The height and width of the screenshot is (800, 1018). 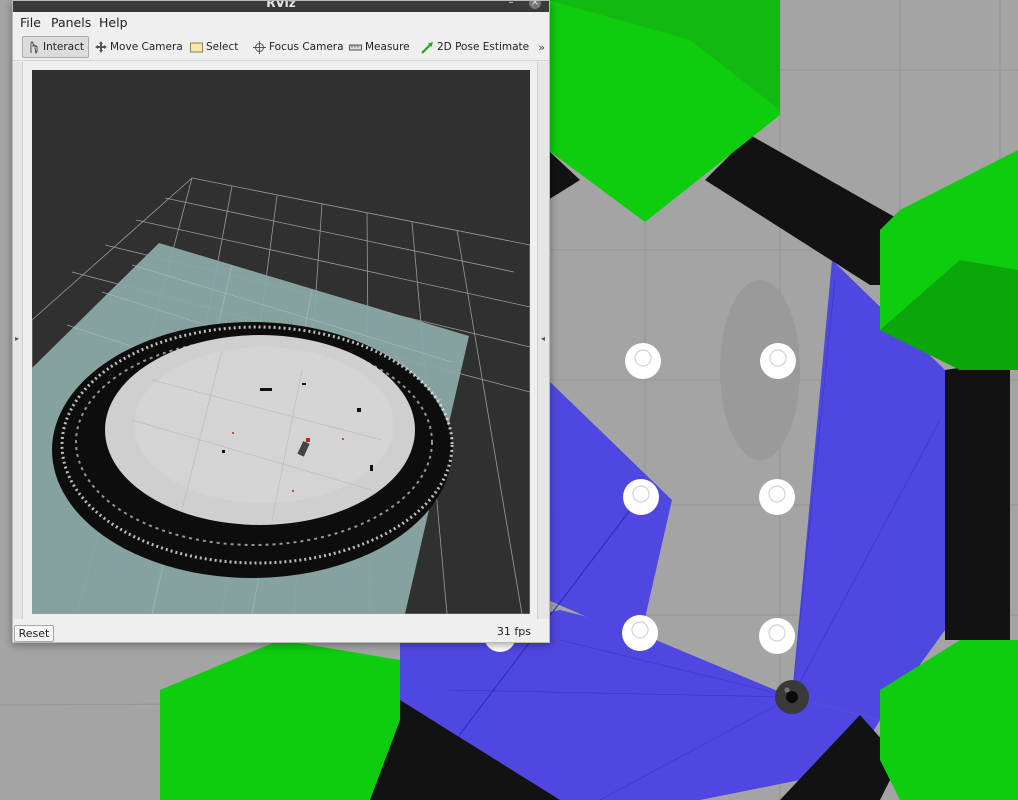 What do you see at coordinates (483, 47) in the screenshot?
I see `pose-estimate-label: 2D Pose Estimate` at bounding box center [483, 47].